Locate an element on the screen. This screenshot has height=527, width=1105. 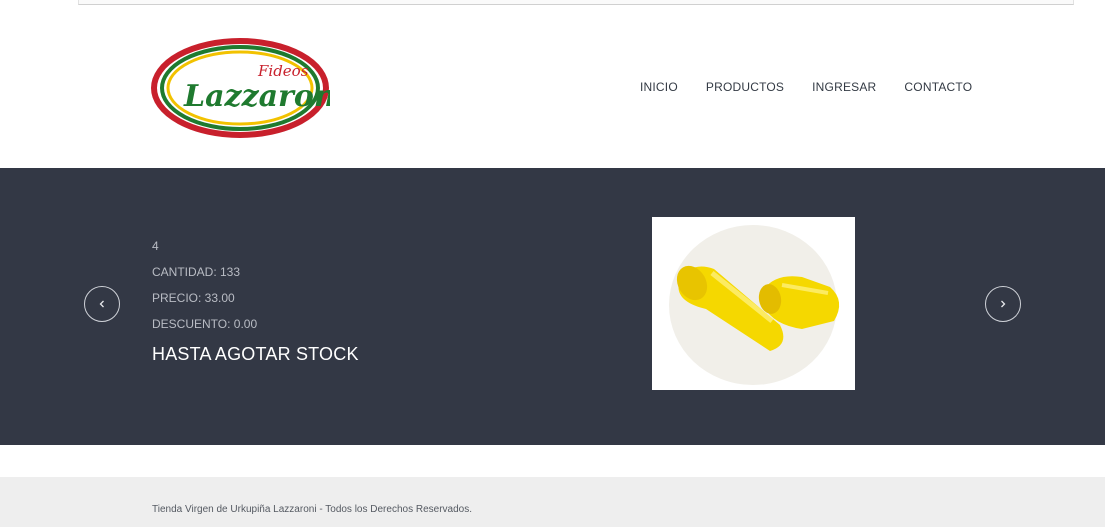
product-image is located at coordinates (753, 303).